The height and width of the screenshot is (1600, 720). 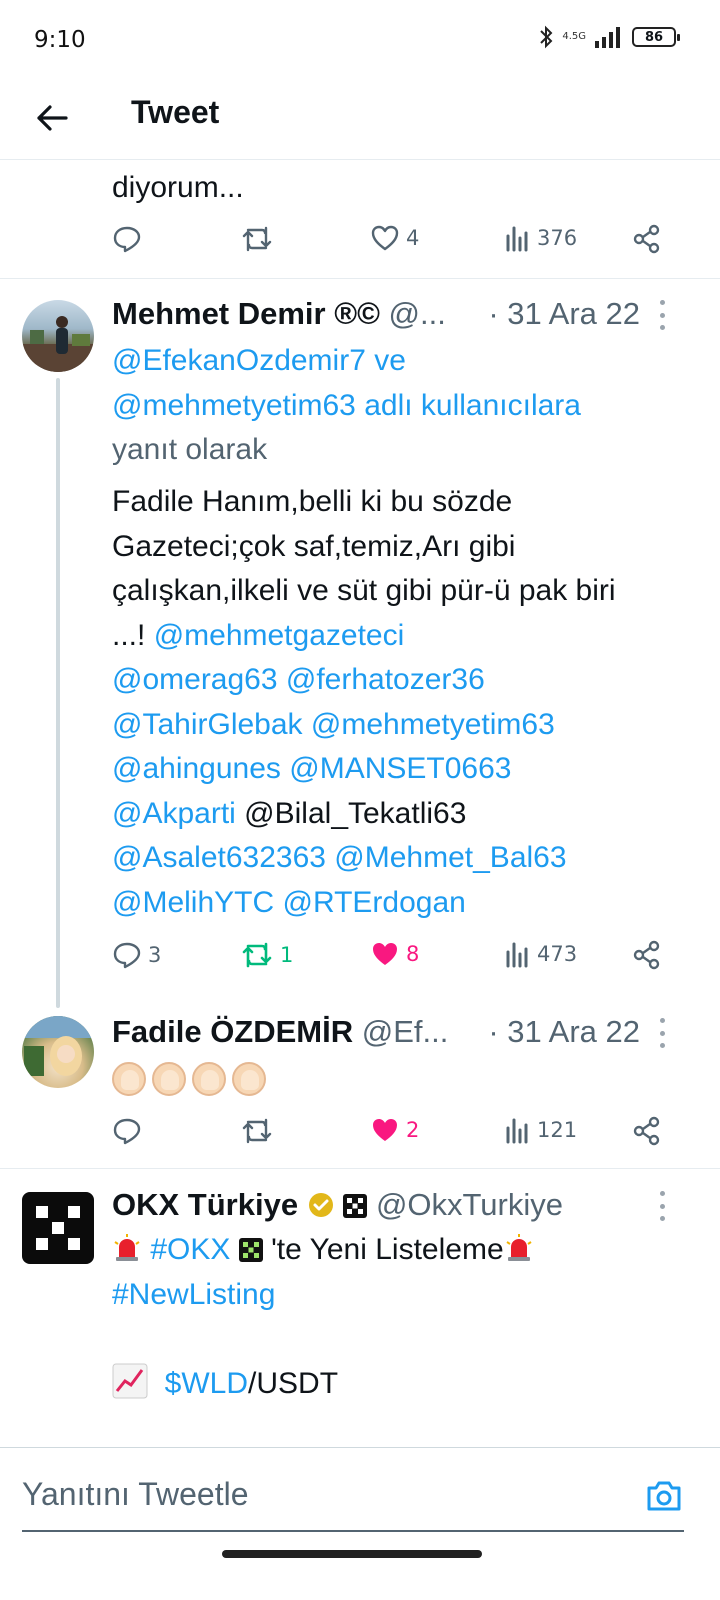 I want to click on mention-link: @ahingunes, so click(x=196, y=768).